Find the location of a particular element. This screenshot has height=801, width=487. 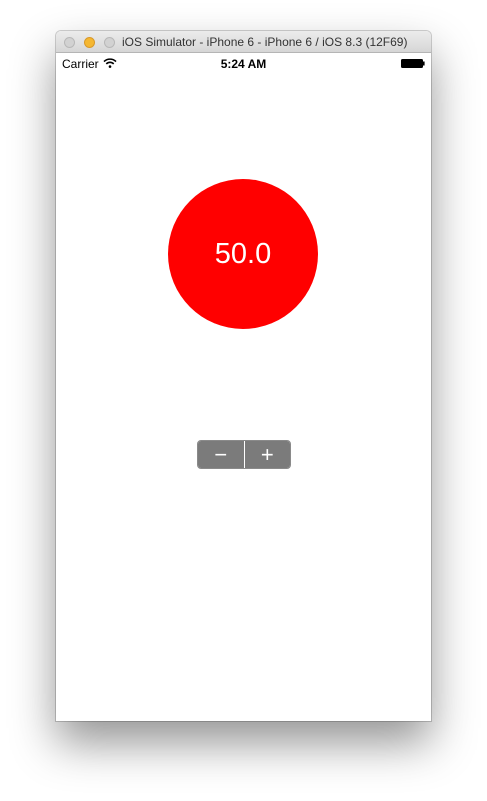

value-label: 50.0 is located at coordinates (243, 253).